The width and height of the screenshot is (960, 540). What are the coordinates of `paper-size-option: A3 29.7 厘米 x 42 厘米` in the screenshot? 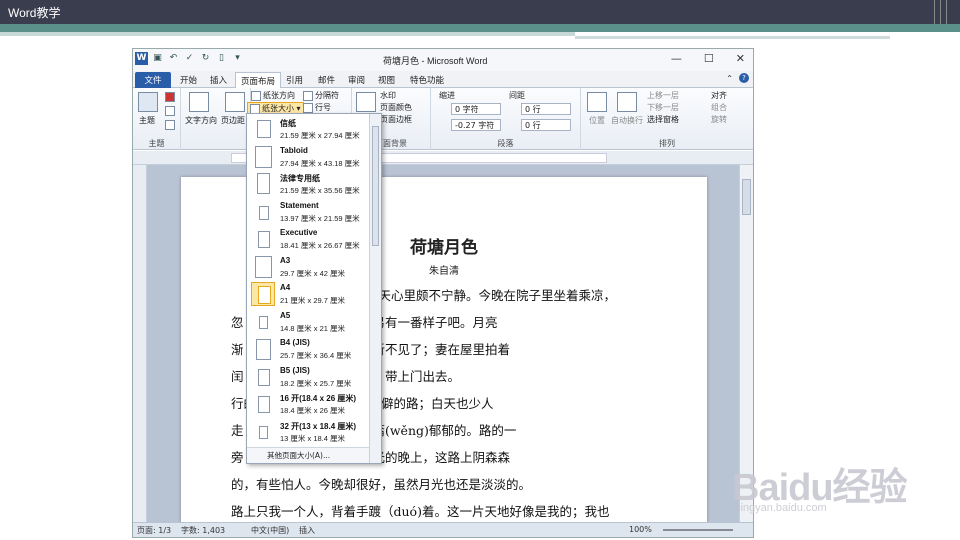 It's located at (308, 267).